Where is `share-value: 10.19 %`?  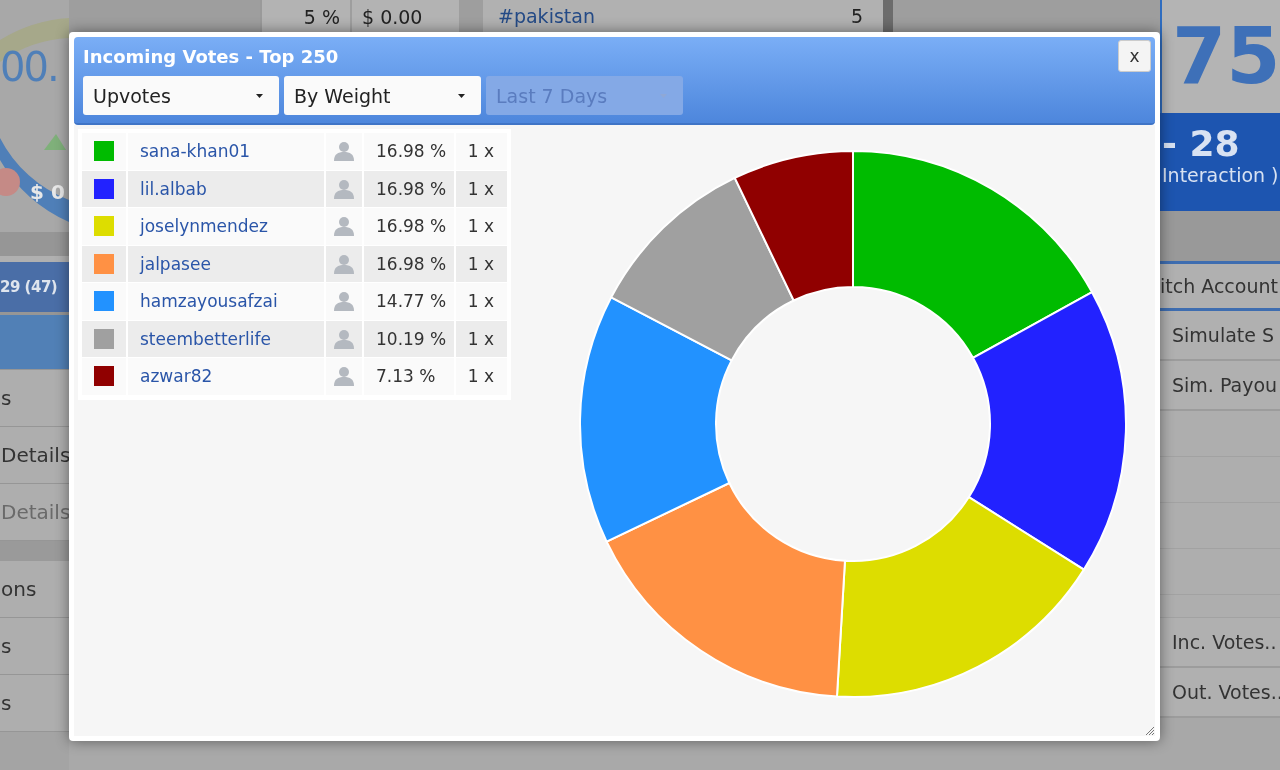
share-value: 10.19 % is located at coordinates (411, 338).